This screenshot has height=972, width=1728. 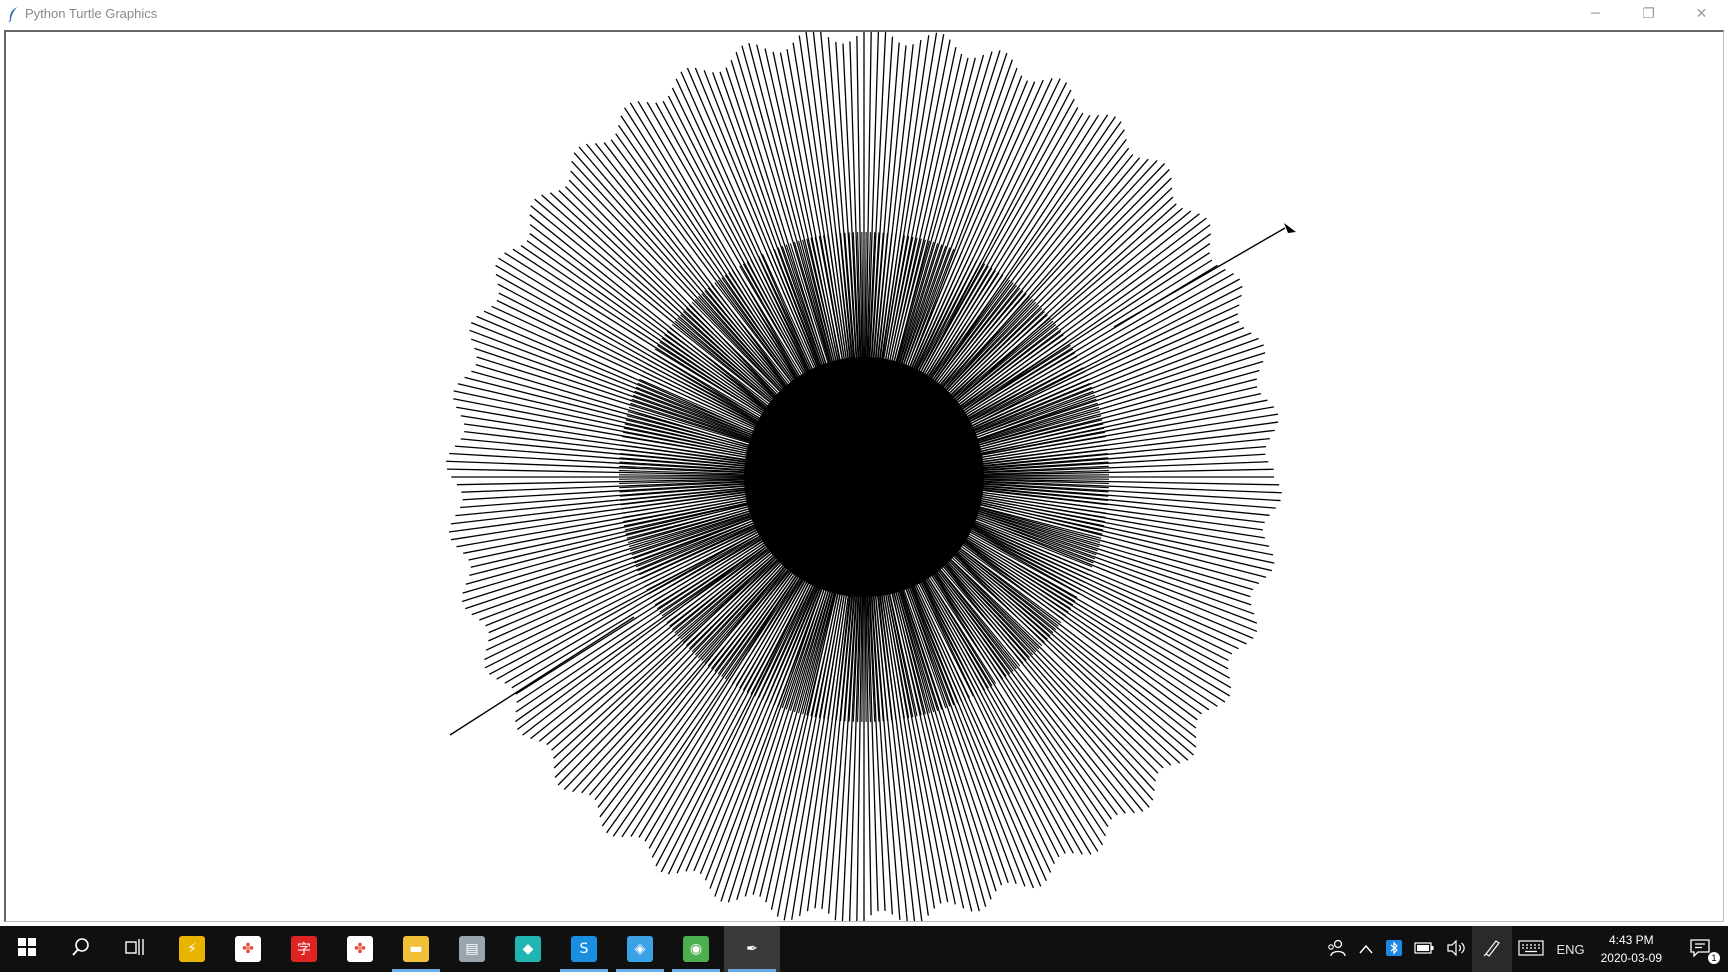 I want to click on taskbar-app-app-yellow-network: ⚡, so click(x=192, y=949).